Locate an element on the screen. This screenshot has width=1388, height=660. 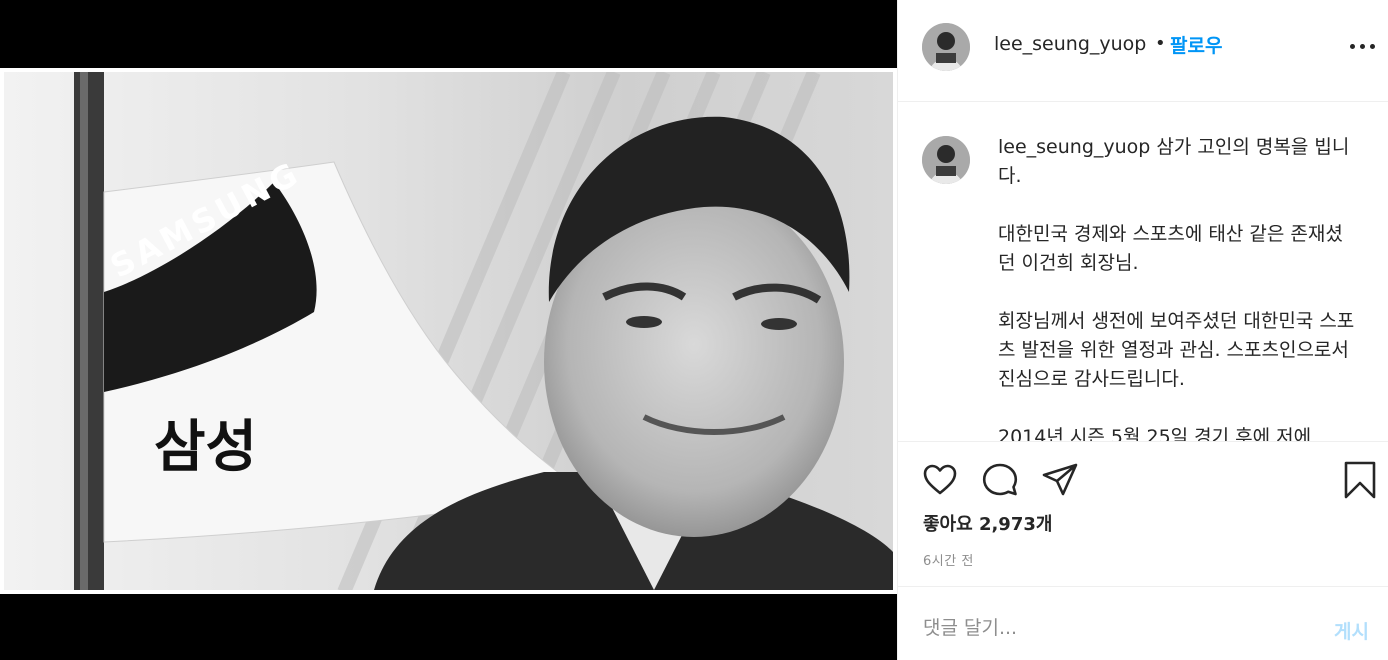
post-actions: 좋아요 2,973개 6시간 전 게시 is located at coordinates (1143, 550).